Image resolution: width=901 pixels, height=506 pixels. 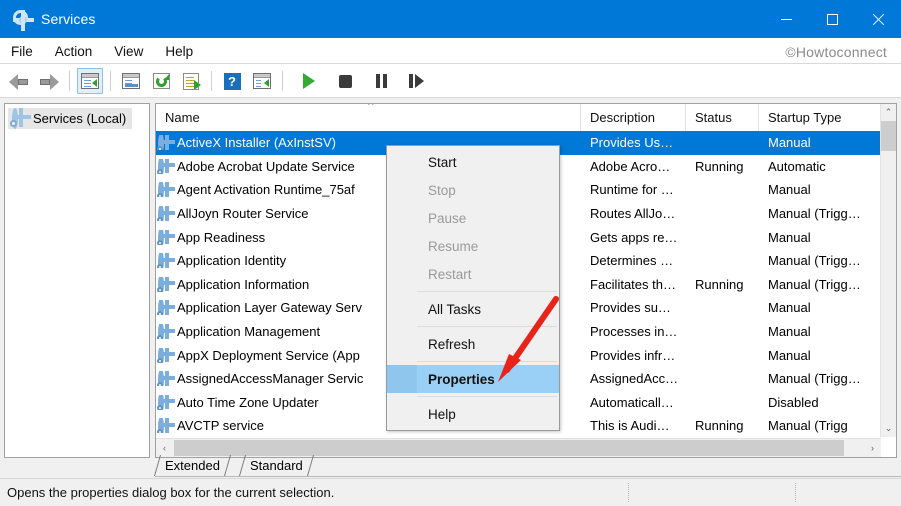 What do you see at coordinates (70, 118) in the screenshot?
I see `tree-item-services-local: Services (Local)` at bounding box center [70, 118].